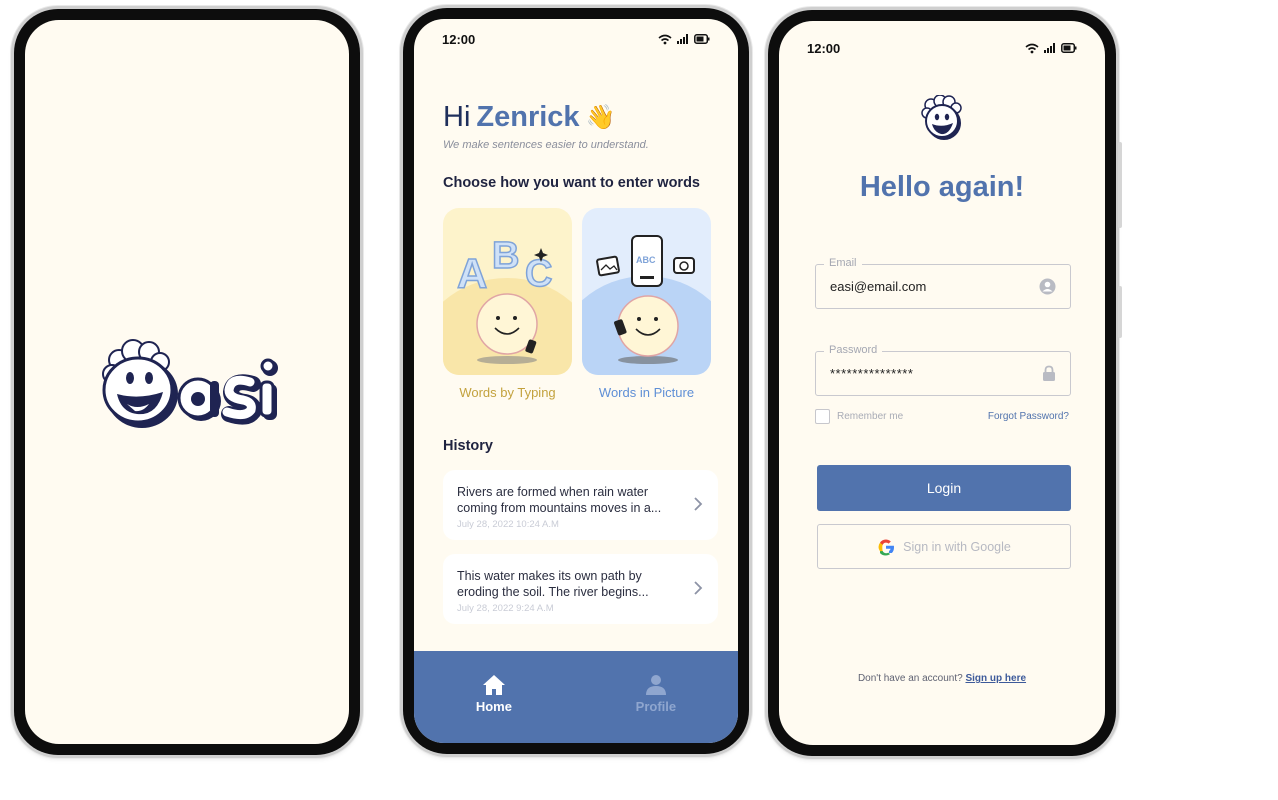 This screenshot has width=1278, height=800. Describe the element at coordinates (508, 524) in the screenshot. I see `history-item-date: July 28, 2022 10:24 A.M` at that location.